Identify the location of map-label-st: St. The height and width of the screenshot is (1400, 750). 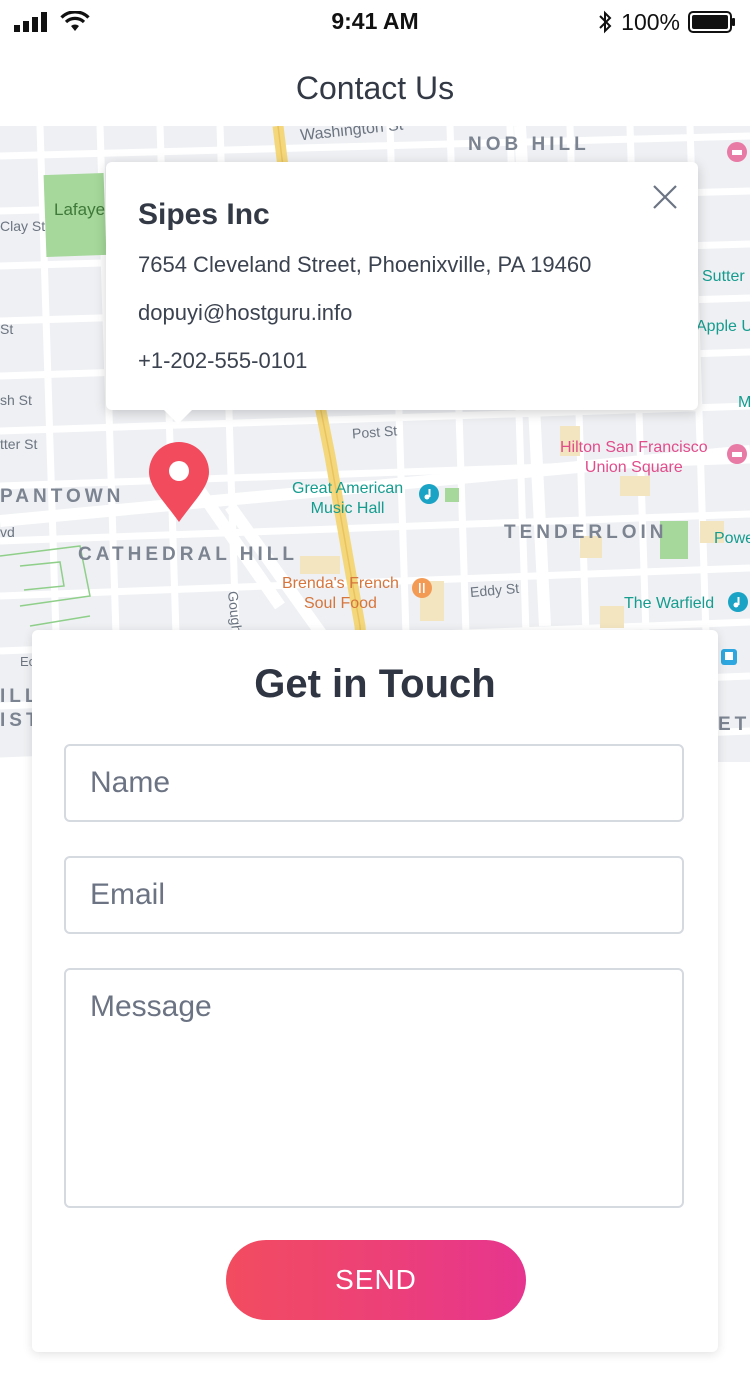
(7, 329).